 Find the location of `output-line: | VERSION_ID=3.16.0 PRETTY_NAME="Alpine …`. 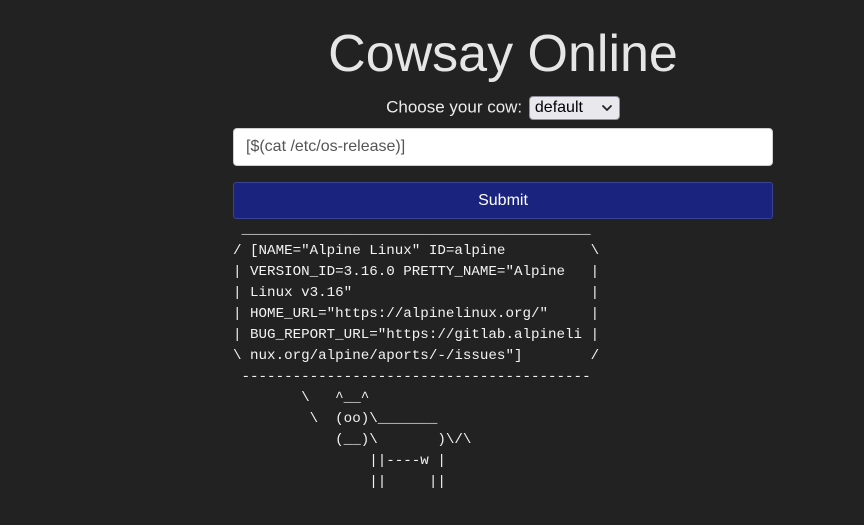

output-line: | VERSION_ID=3.16.0 PRETTY_NAME="Alpine … is located at coordinates (416, 272).